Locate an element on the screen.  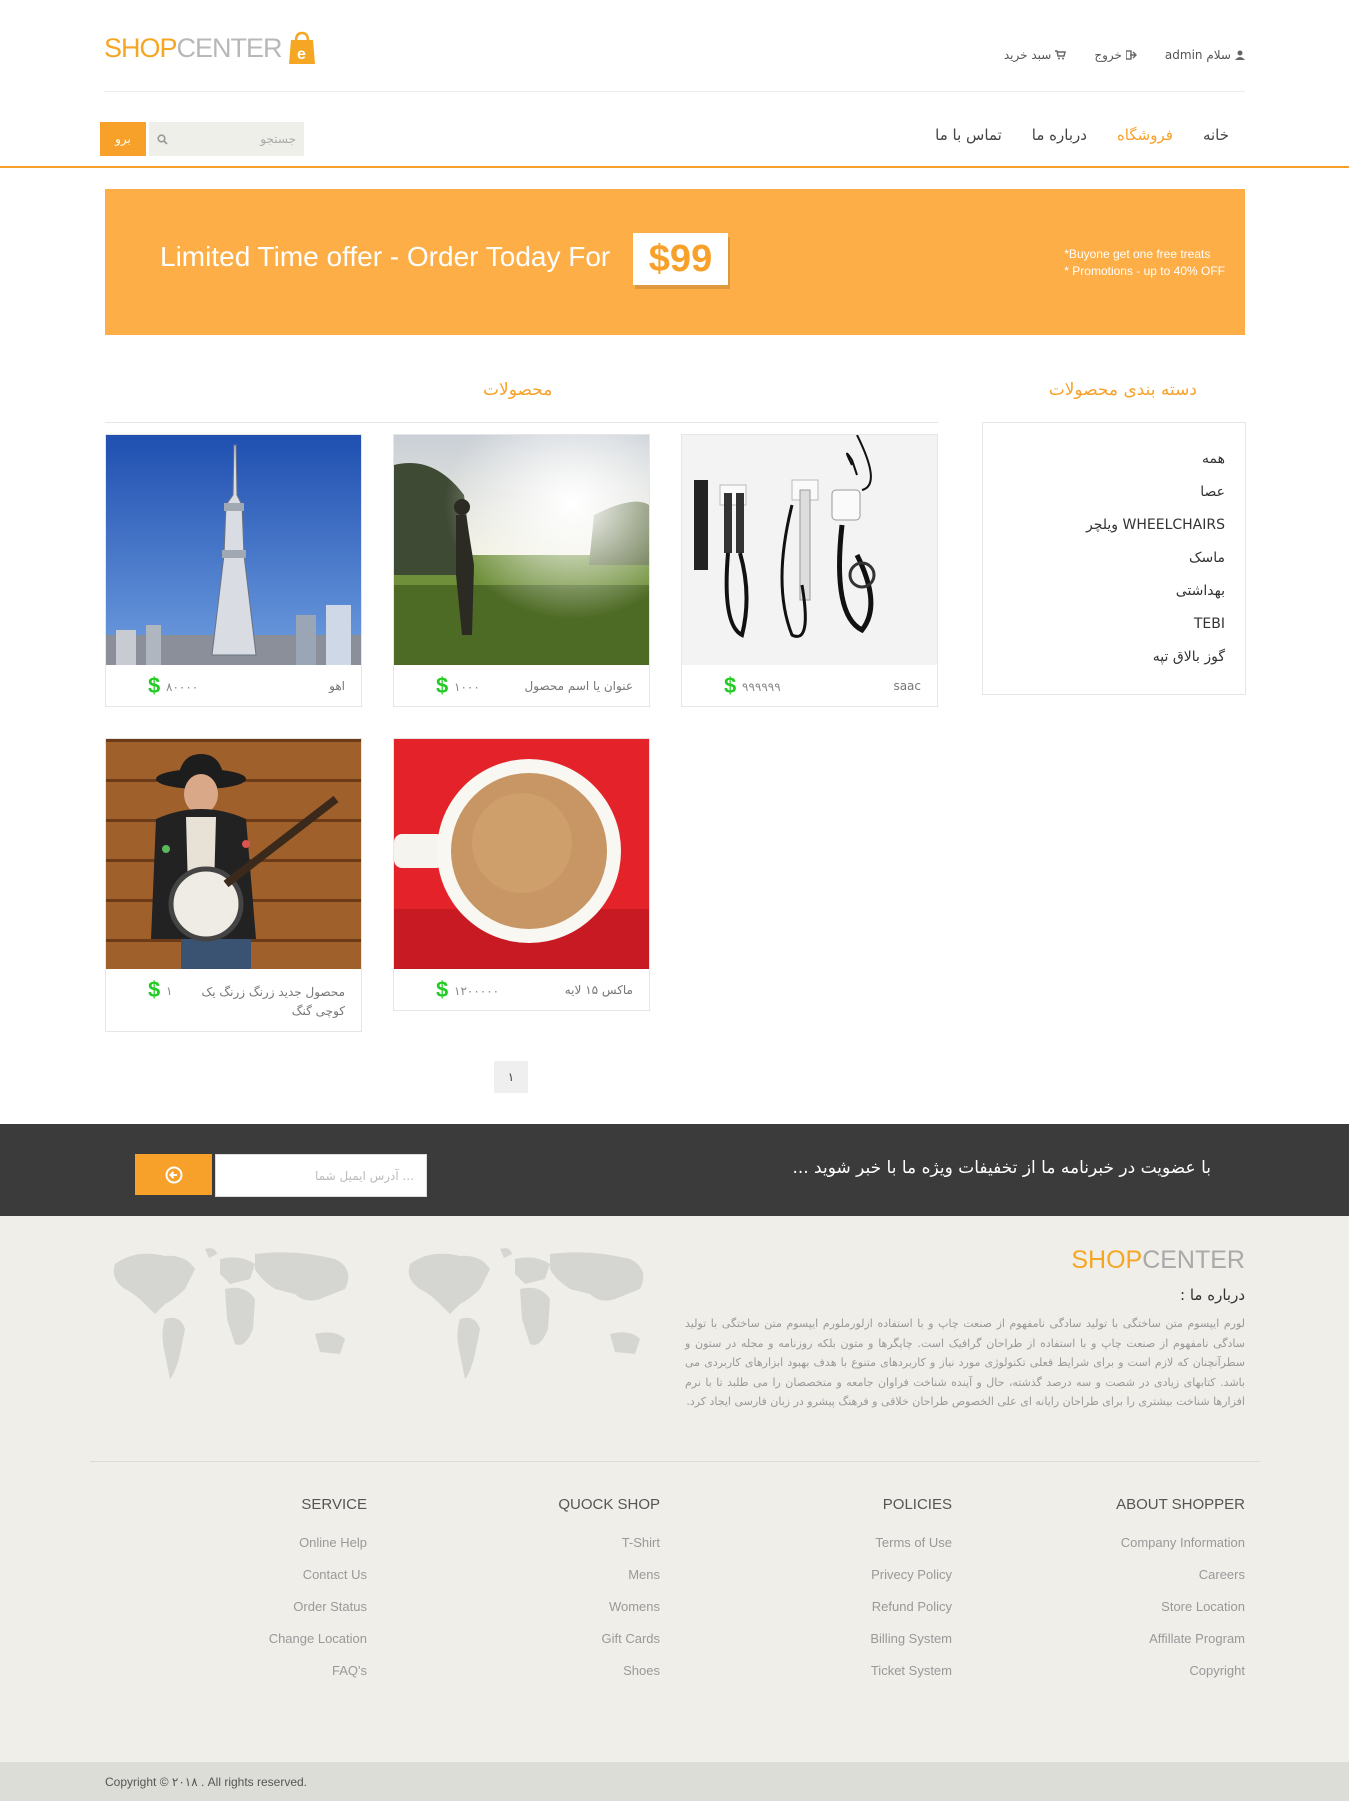
banner-headline: Limited Time offer - Order Today For is located at coordinates (385, 256).